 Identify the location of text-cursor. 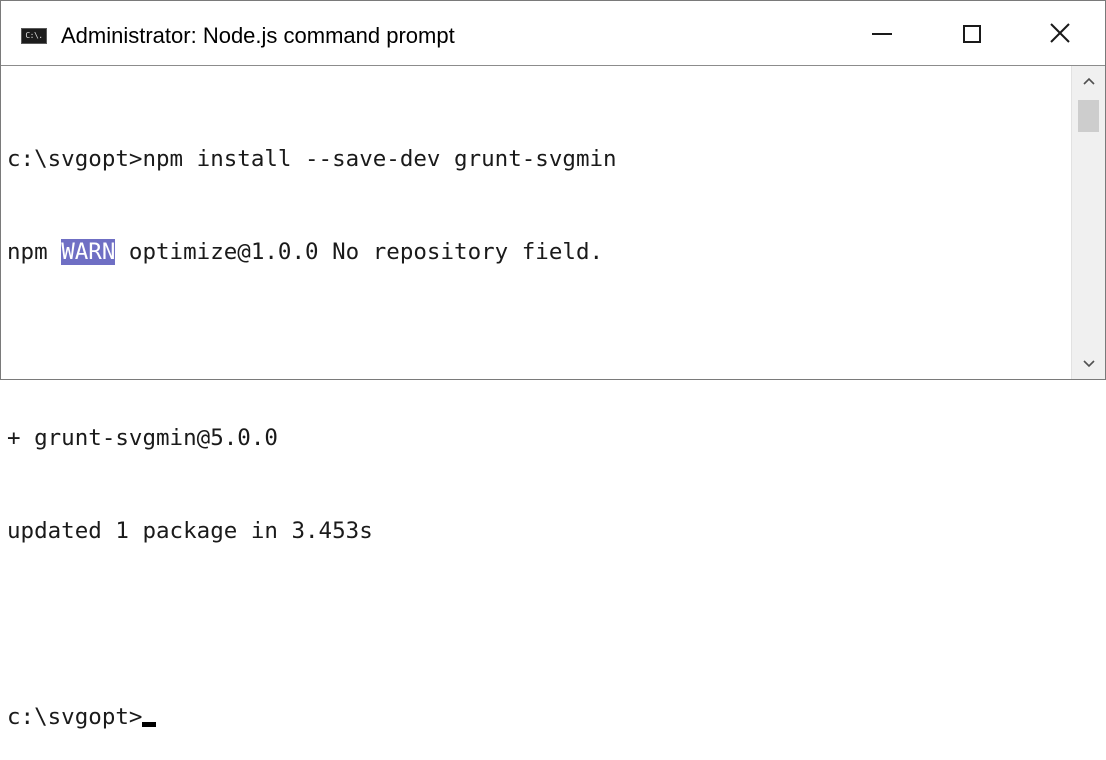
(149, 724).